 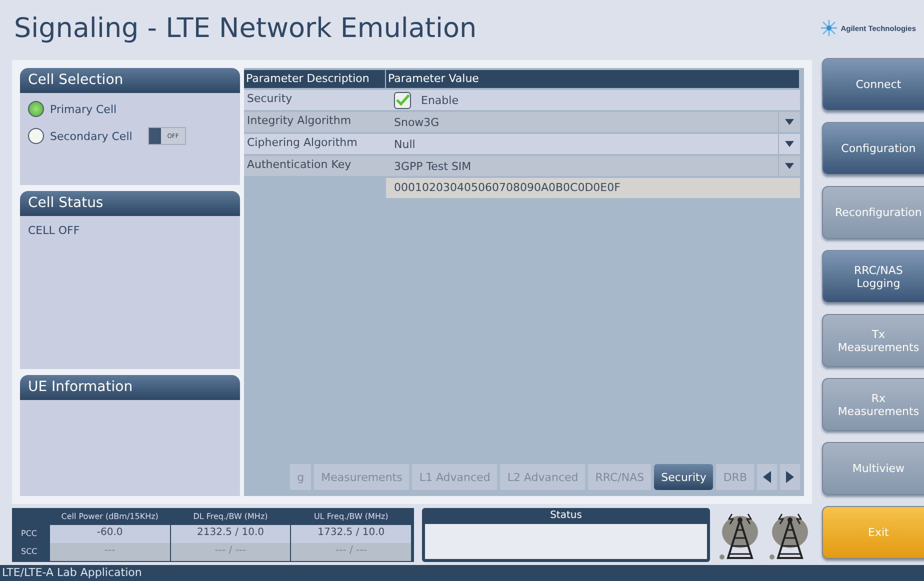 What do you see at coordinates (315, 166) in the screenshot?
I see `parameter-label: Authentication Key` at bounding box center [315, 166].